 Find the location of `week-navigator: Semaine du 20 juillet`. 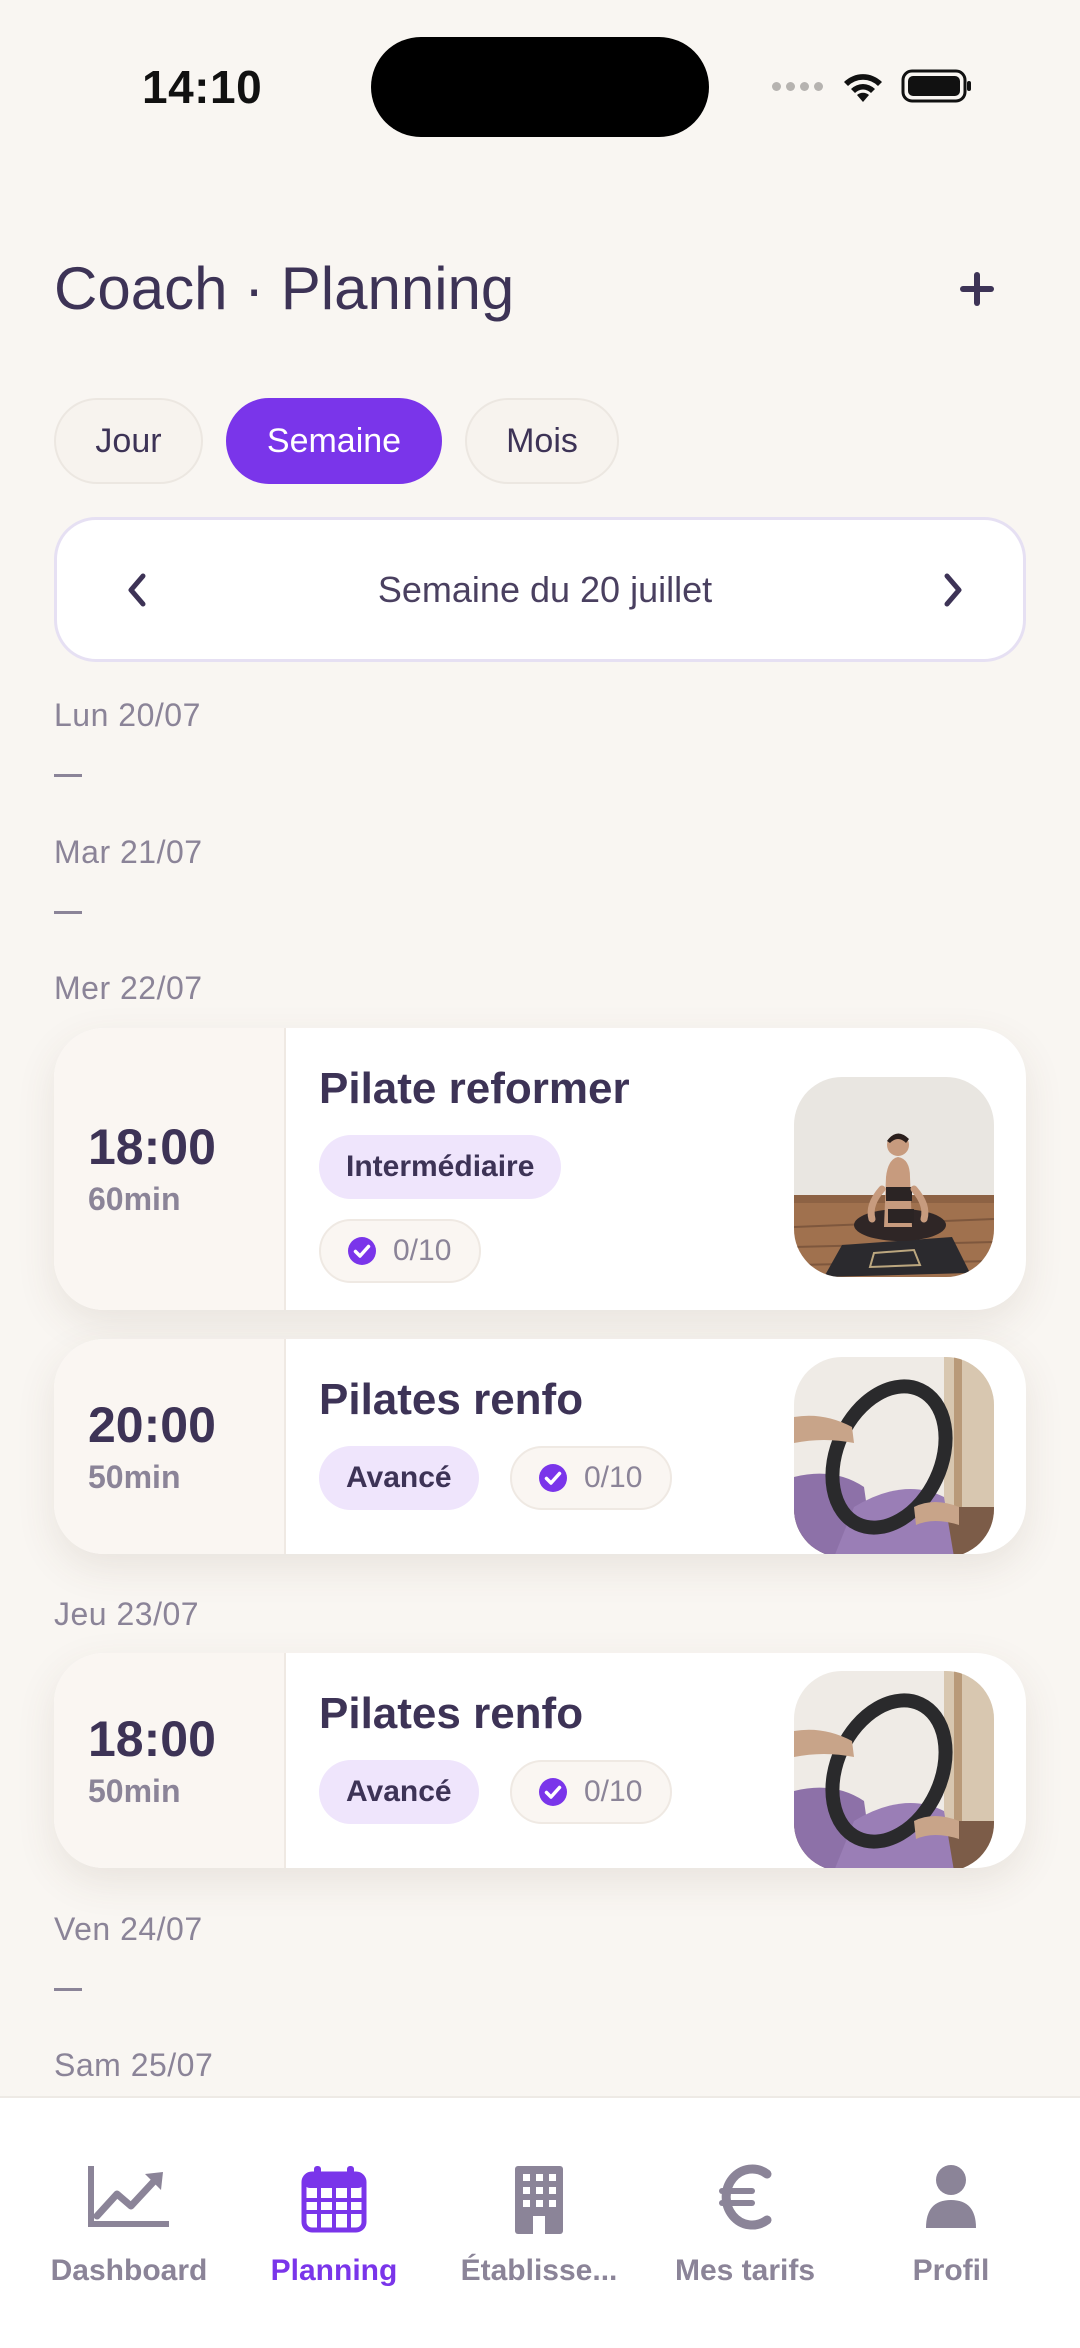

week-navigator: Semaine du 20 juillet is located at coordinates (540, 589).